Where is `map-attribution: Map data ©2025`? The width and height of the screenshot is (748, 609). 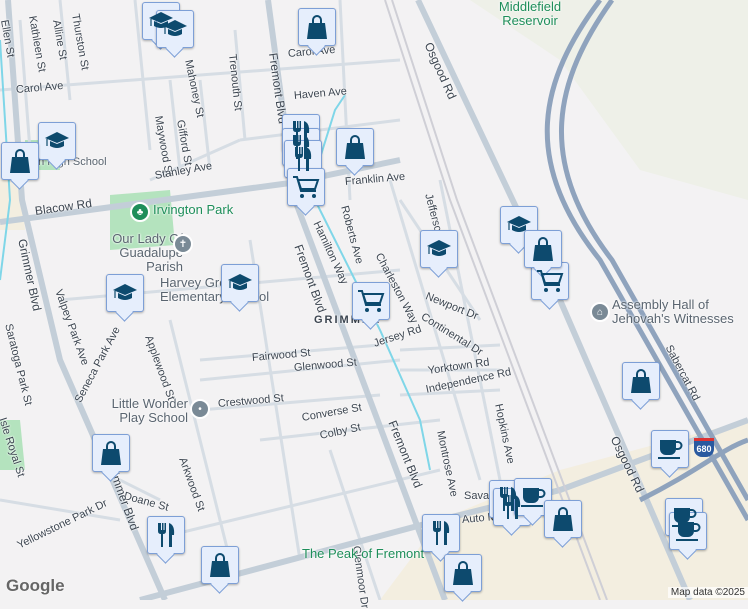 map-attribution: Map data ©2025 is located at coordinates (707, 592).